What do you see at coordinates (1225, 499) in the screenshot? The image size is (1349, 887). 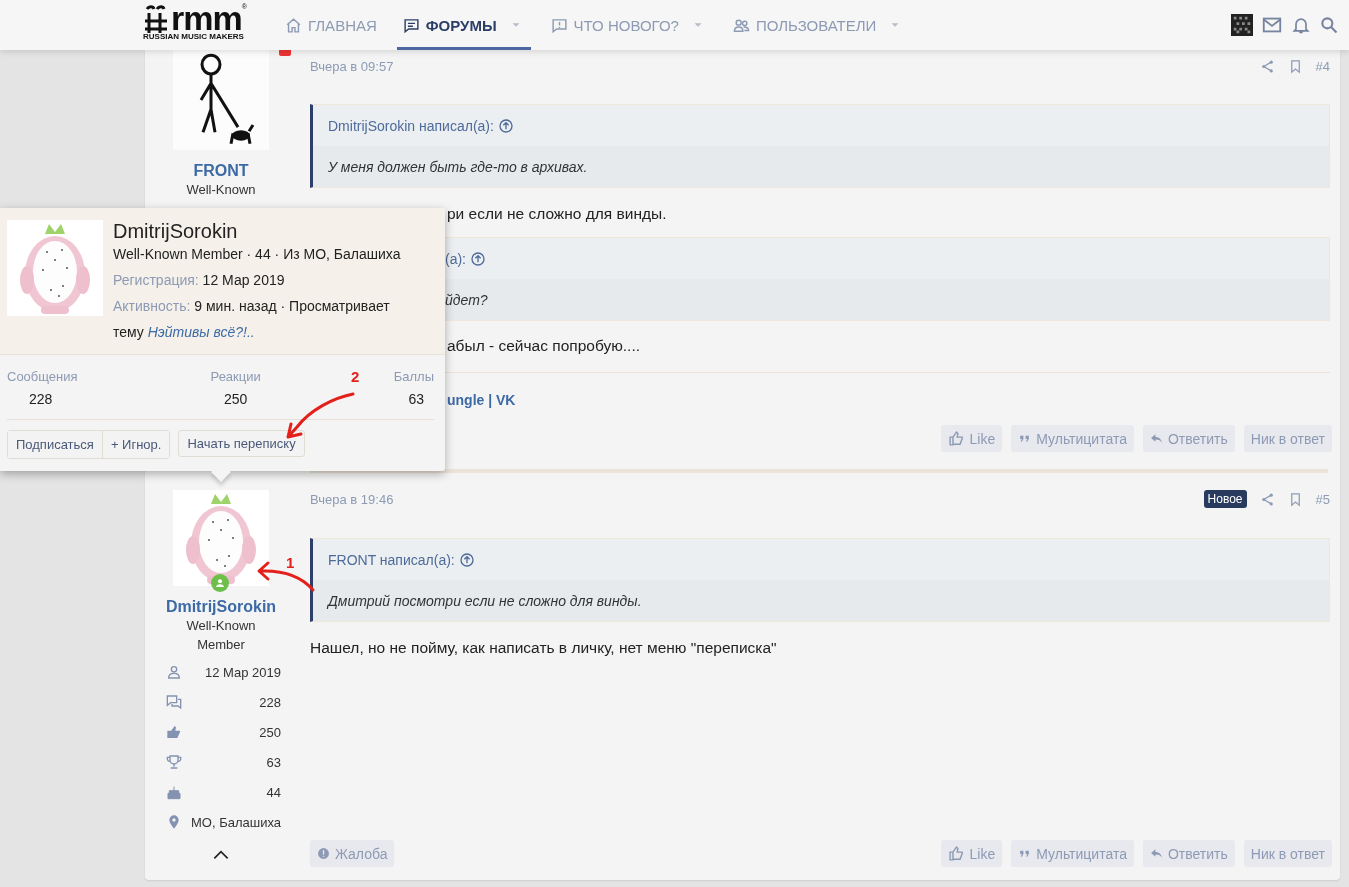 I see `new-badge: Новое` at bounding box center [1225, 499].